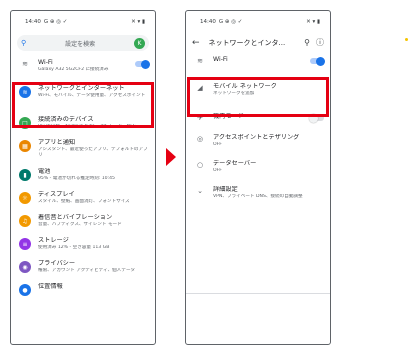  I want to click on network-item-wifi: ≋ Wi-Fi, so click(258, 61).